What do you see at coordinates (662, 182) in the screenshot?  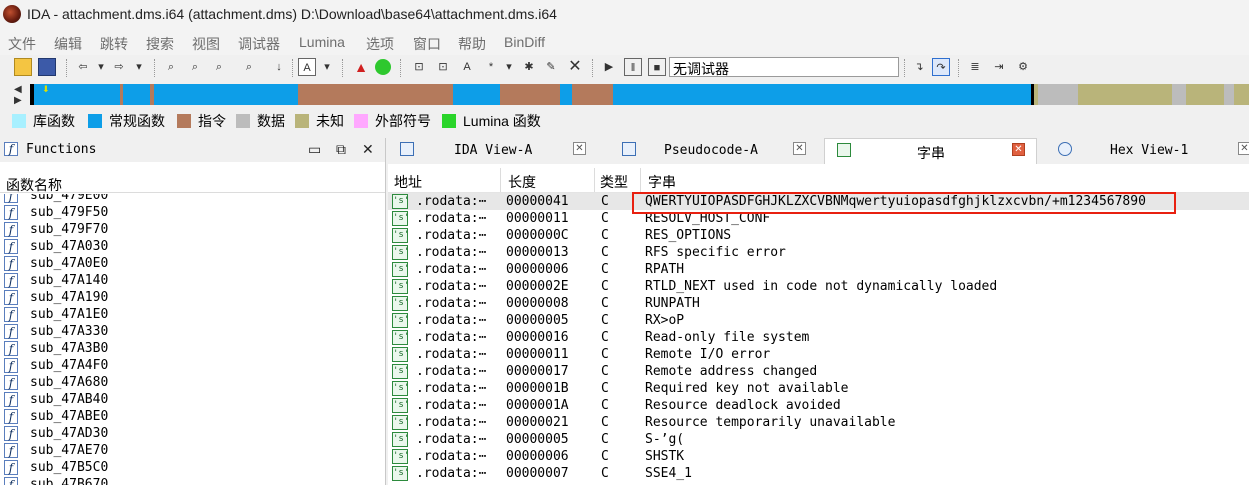 I see `column-string: 字串` at bounding box center [662, 182].